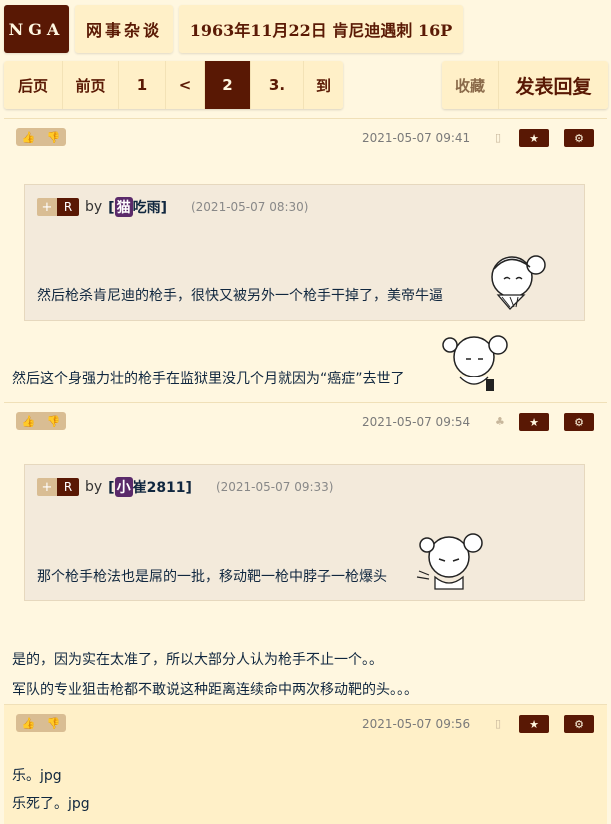 This screenshot has width=611, height=824. I want to click on thread-actions: 收藏 发表回复, so click(525, 85).